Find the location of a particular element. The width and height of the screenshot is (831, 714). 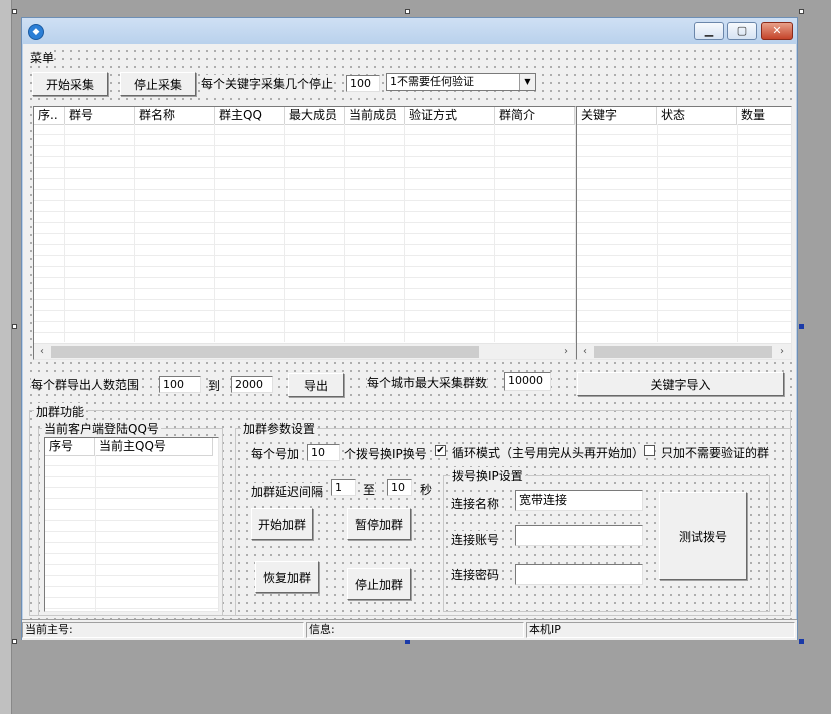

keyword-import-button: 关键字导入 is located at coordinates (680, 384).